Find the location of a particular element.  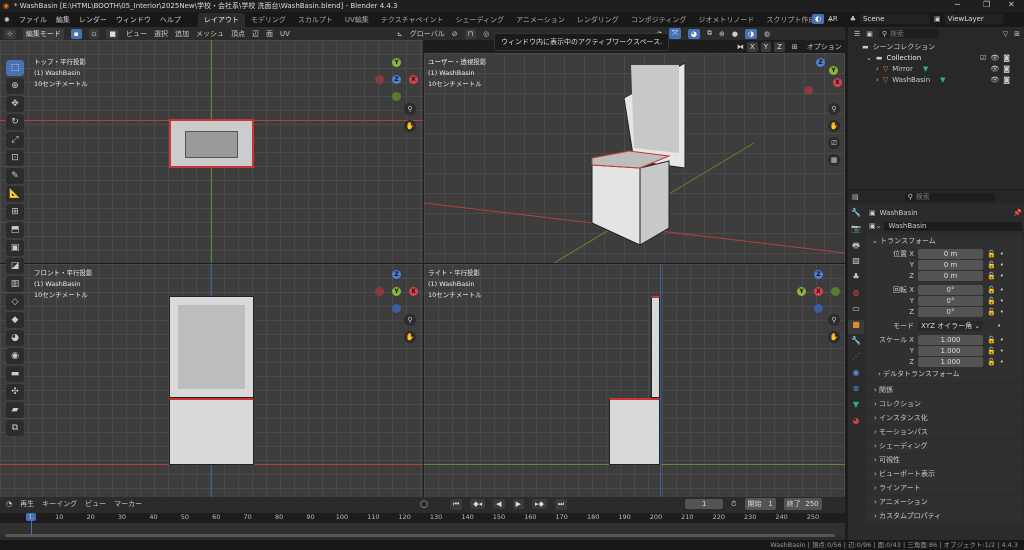

menu-help: ヘルプ is located at coordinates (170, 20).